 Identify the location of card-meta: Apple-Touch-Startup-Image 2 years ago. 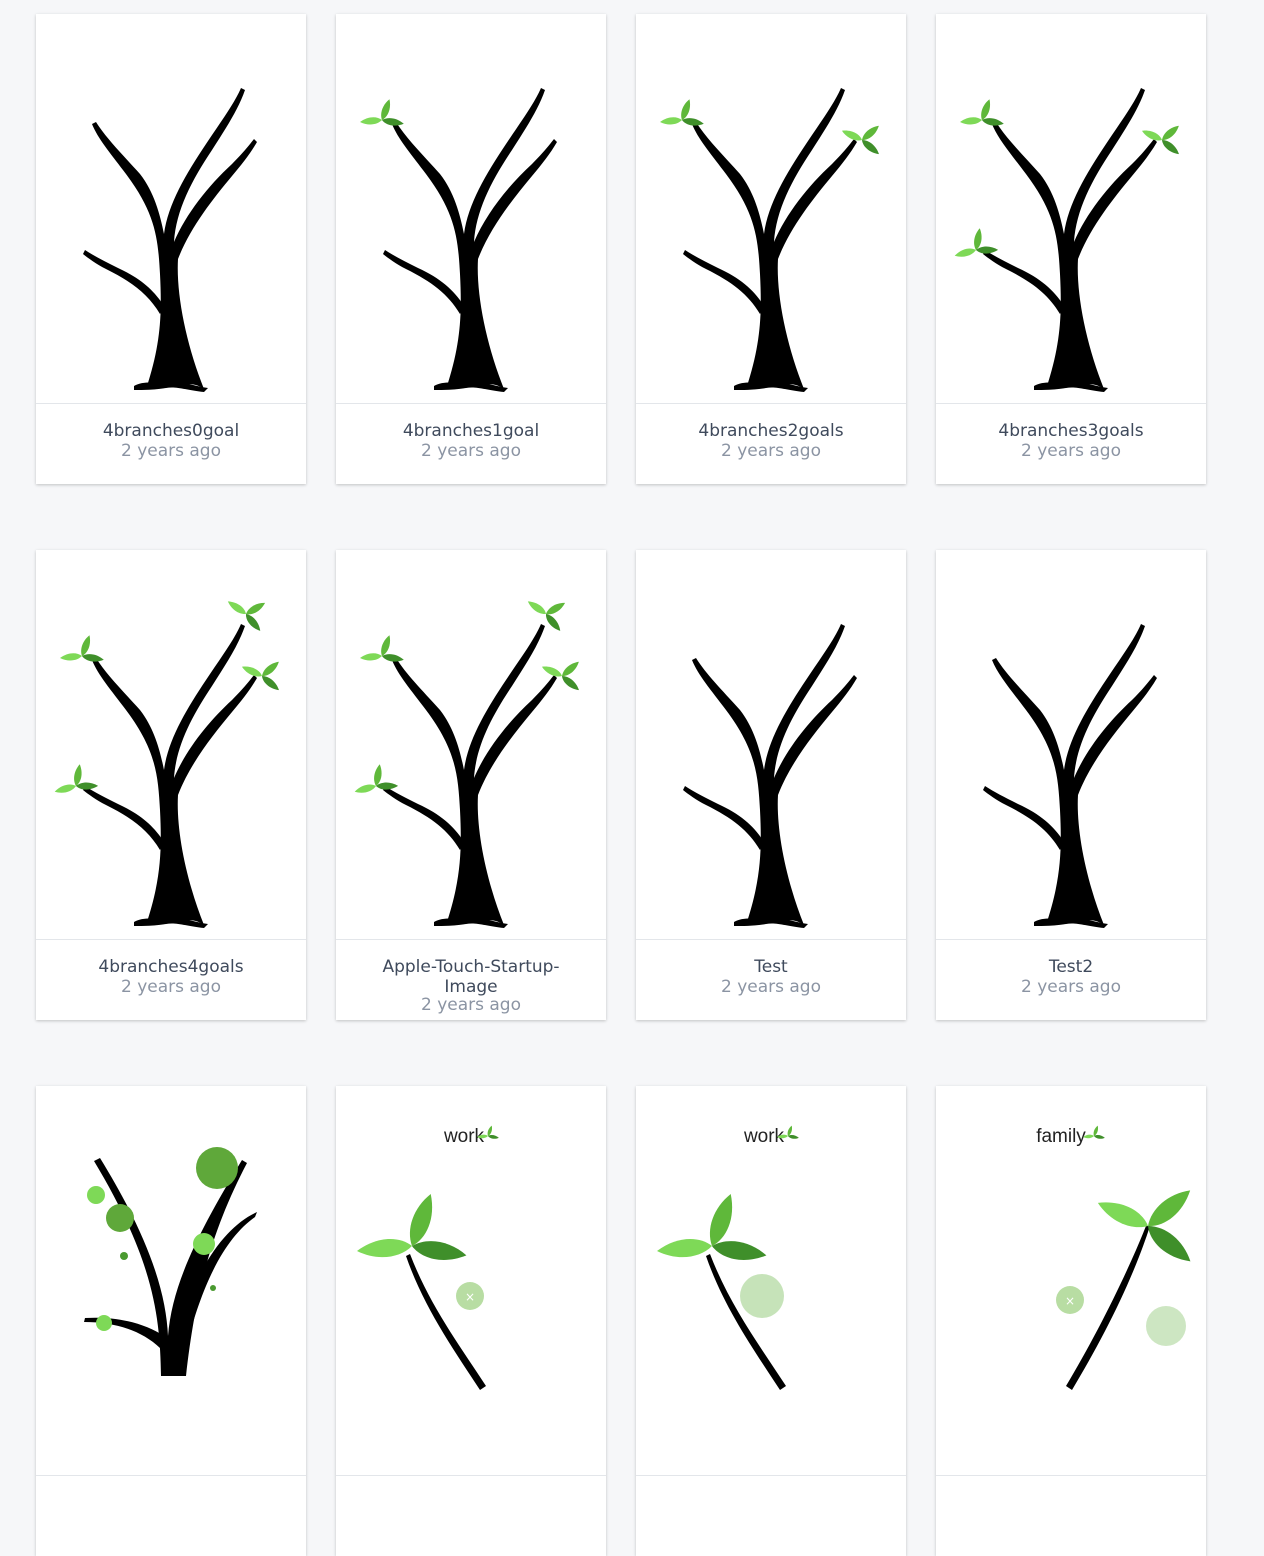
(471, 980).